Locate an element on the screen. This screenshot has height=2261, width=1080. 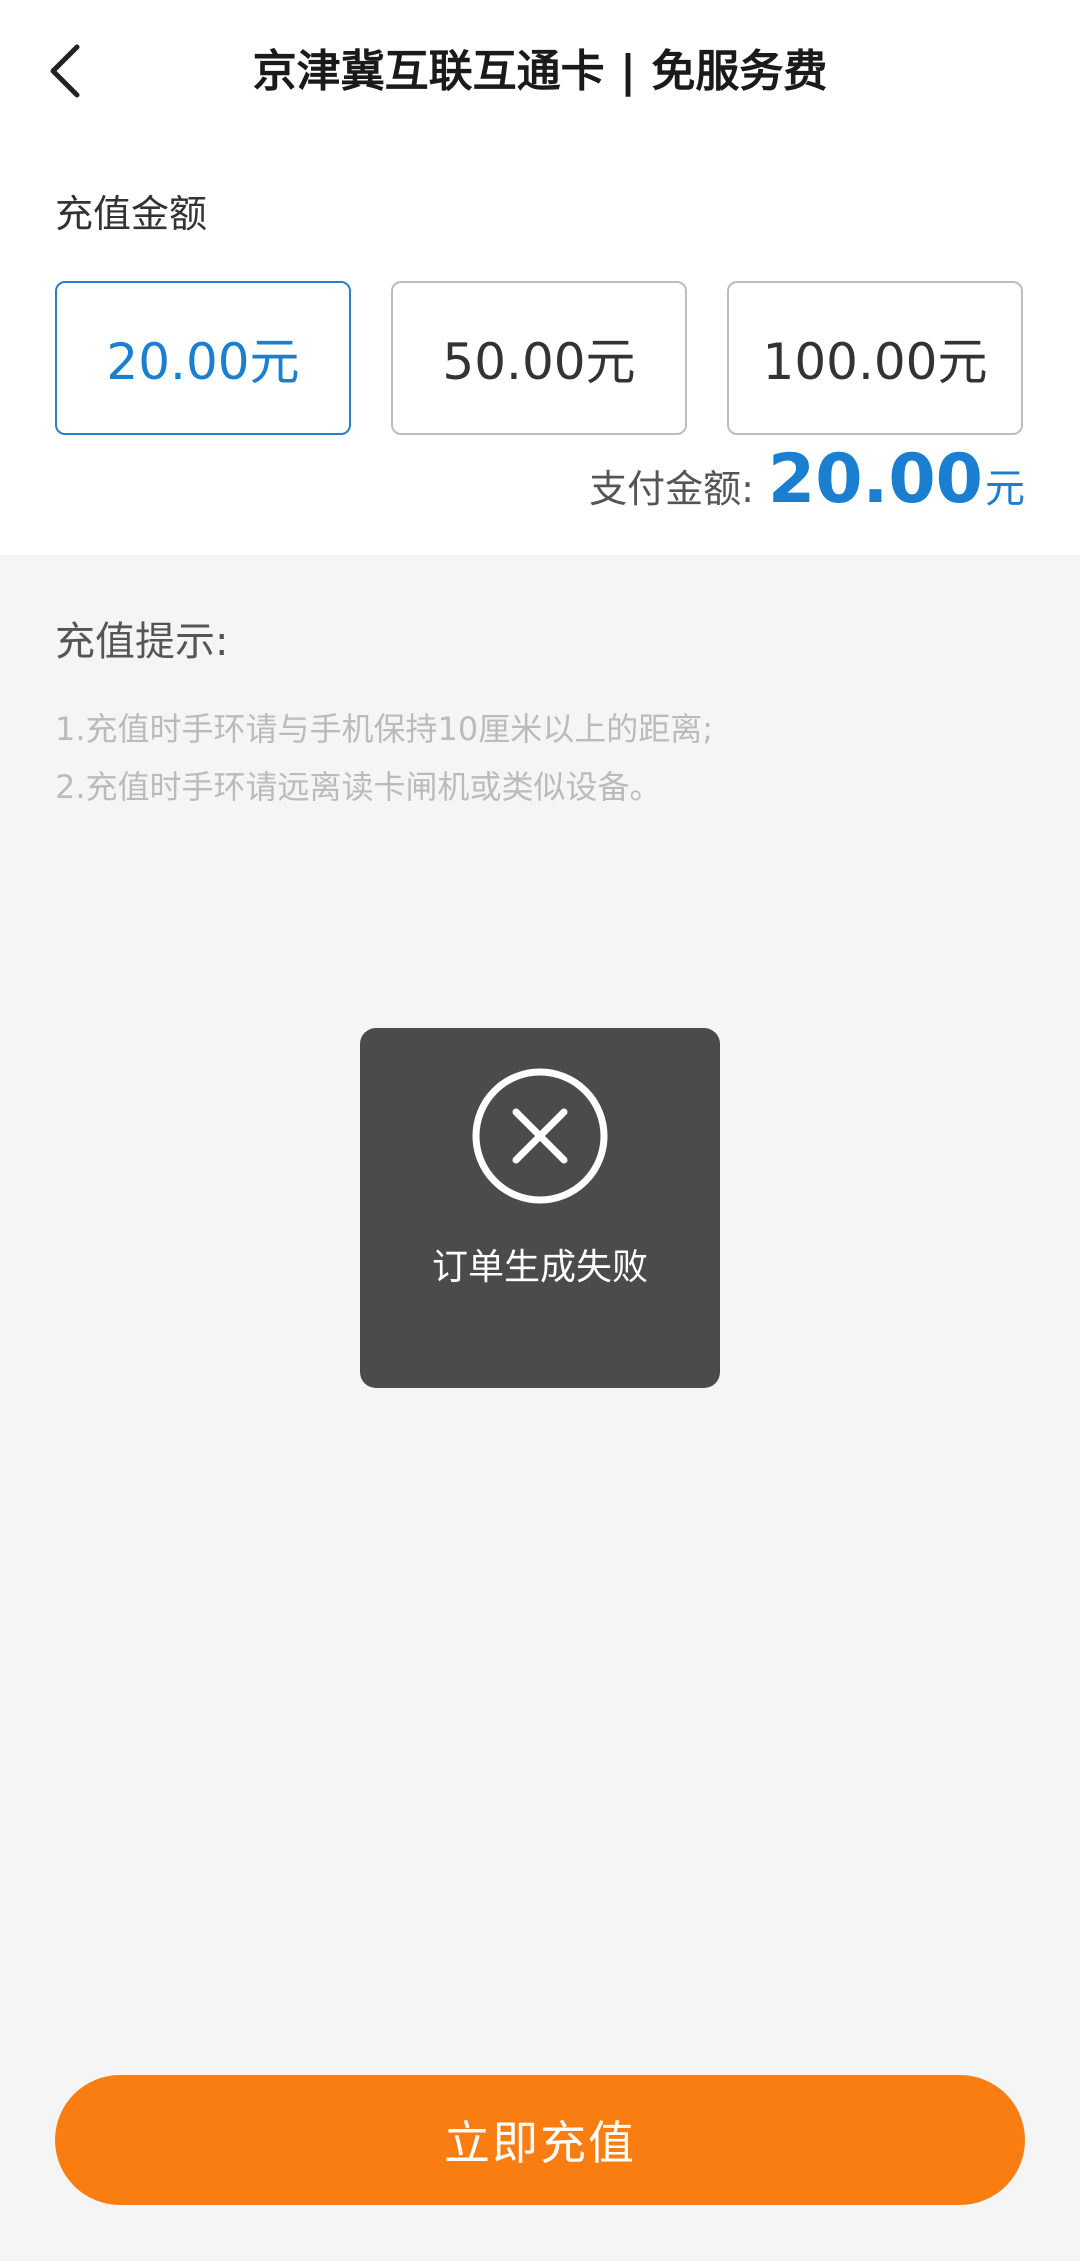
tips-title: 充值提示: is located at coordinates (142, 642).